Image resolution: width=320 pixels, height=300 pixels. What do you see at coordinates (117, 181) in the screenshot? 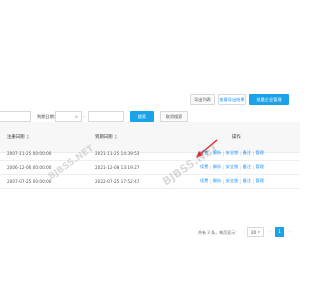
I see `expire-date-cell: 2022-07-25 17:52:47` at bounding box center [117, 181].